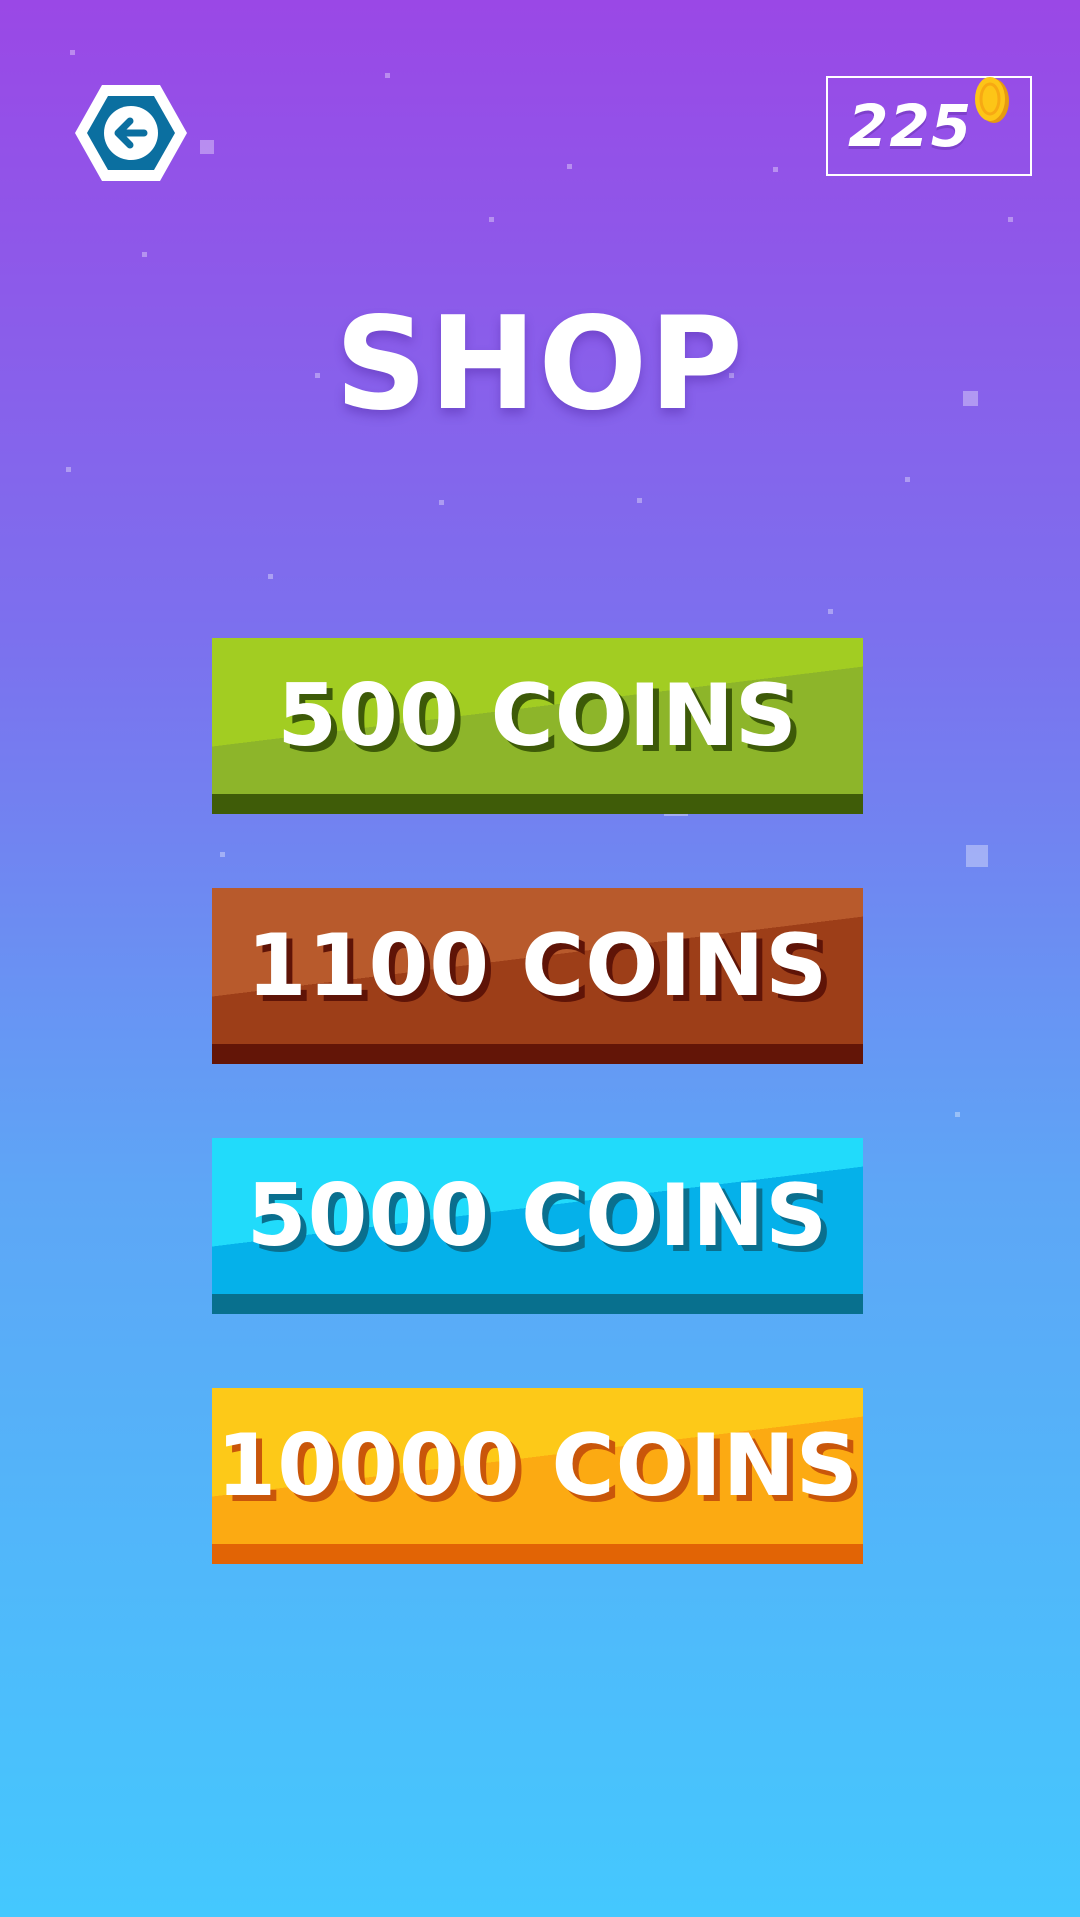 This screenshot has width=1080, height=1917. I want to click on buy-5000-coins-button: 5000 COINS, so click(537, 1226).